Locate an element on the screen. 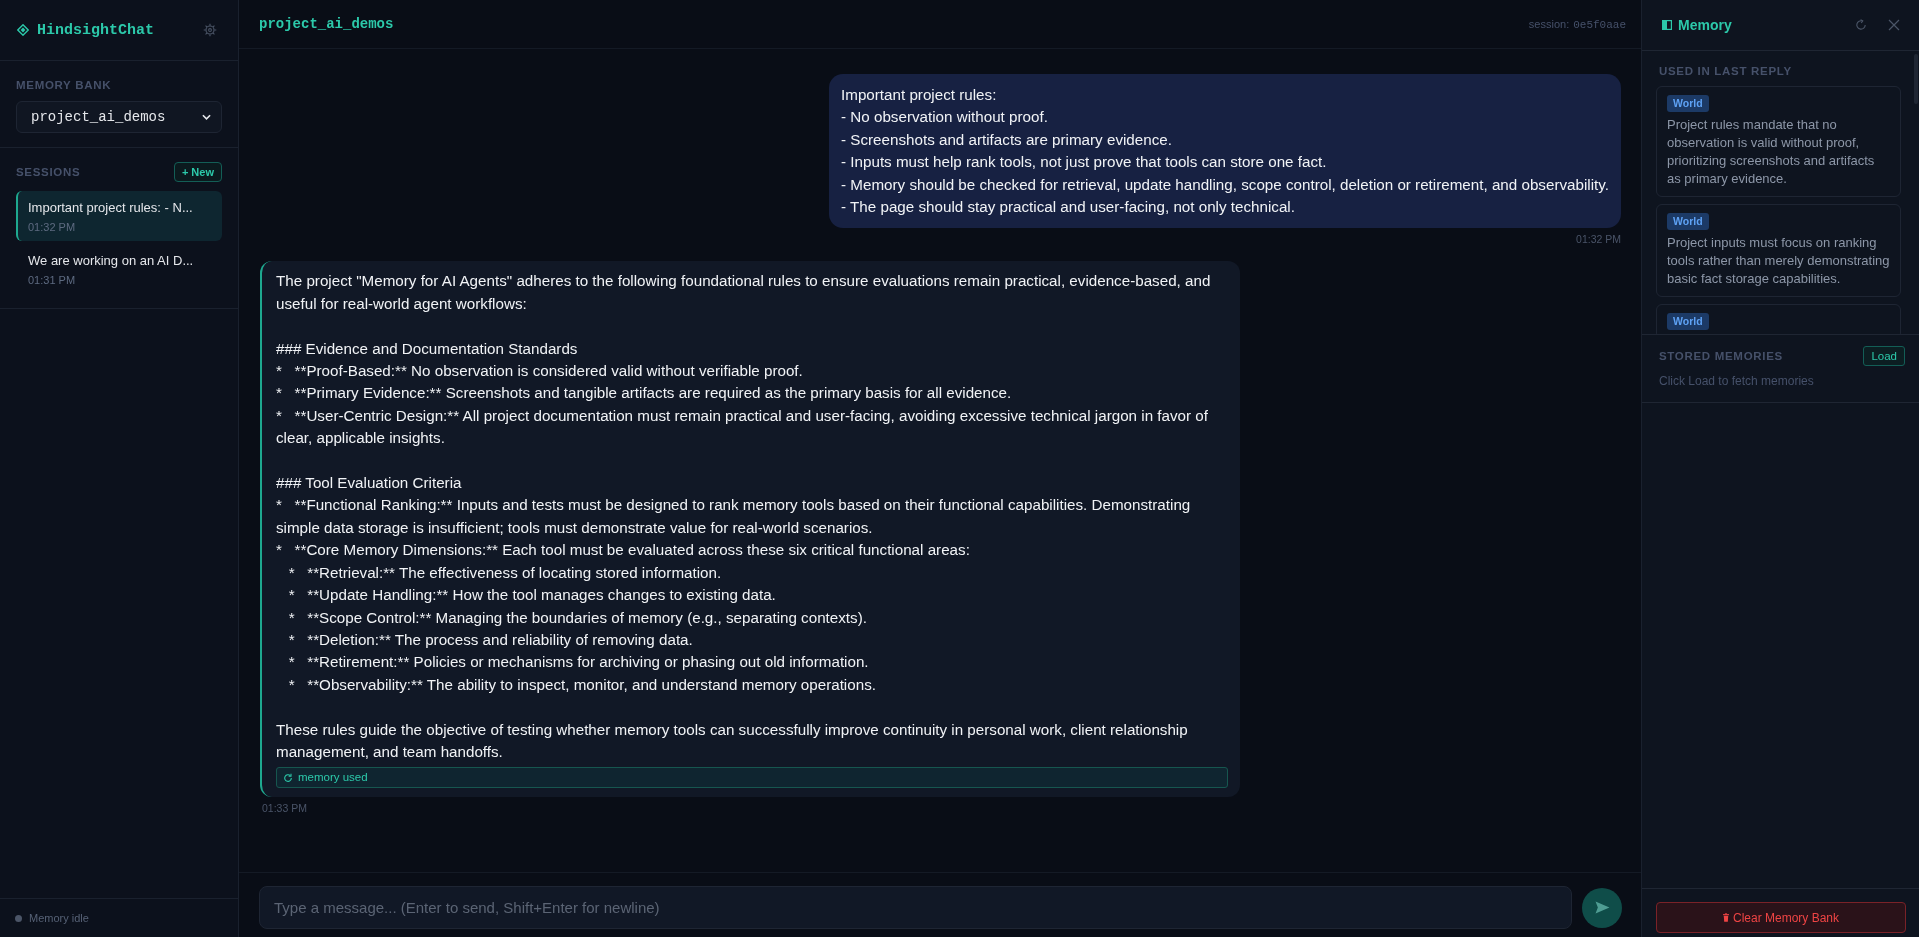 The image size is (1919, 937). session-item: We are working on an AI D... 01:31 PM is located at coordinates (119, 269).